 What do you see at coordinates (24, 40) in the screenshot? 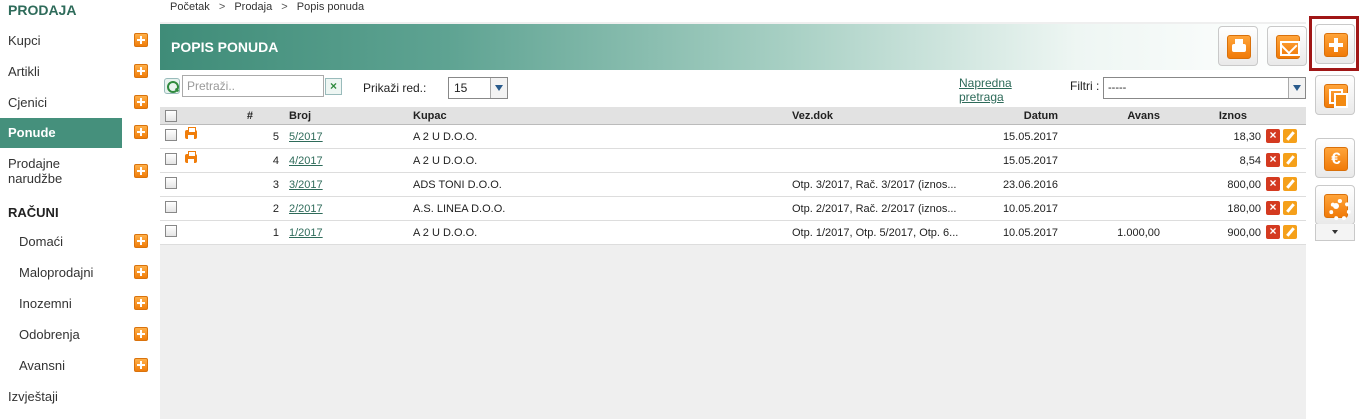
I see `sidebar-item-label: Kupci` at bounding box center [24, 40].